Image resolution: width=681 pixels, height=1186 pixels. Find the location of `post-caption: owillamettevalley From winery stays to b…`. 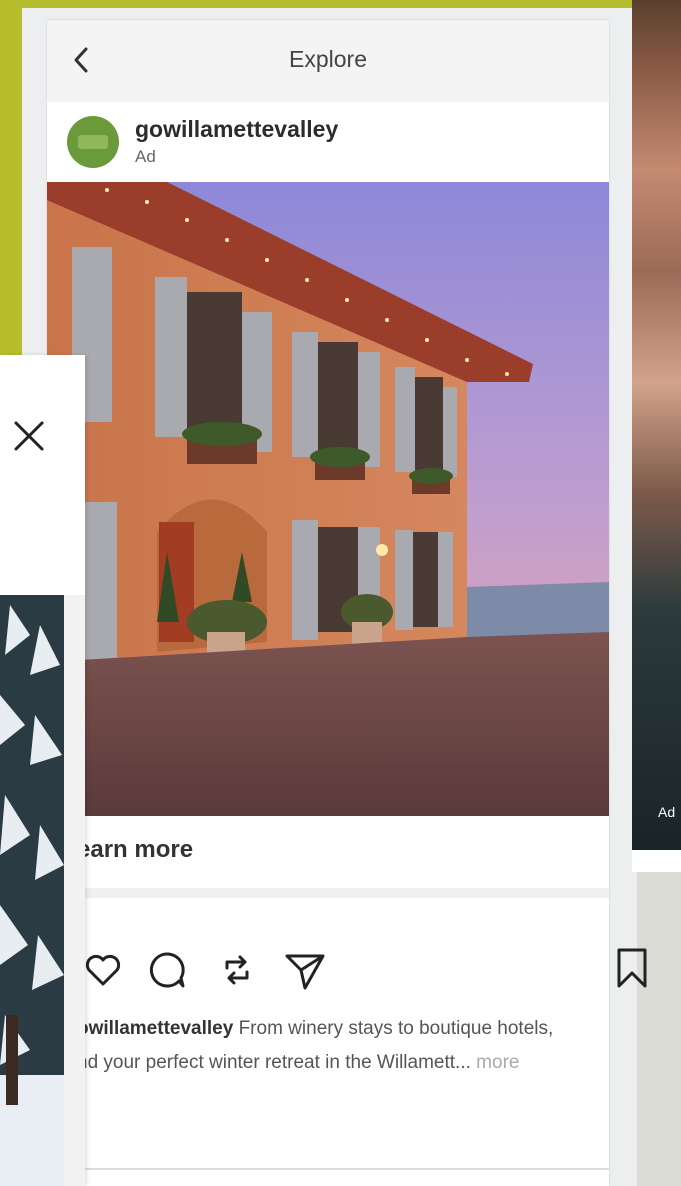

post-caption: owillamettevalley From winery stays to b… is located at coordinates (343, 1046).